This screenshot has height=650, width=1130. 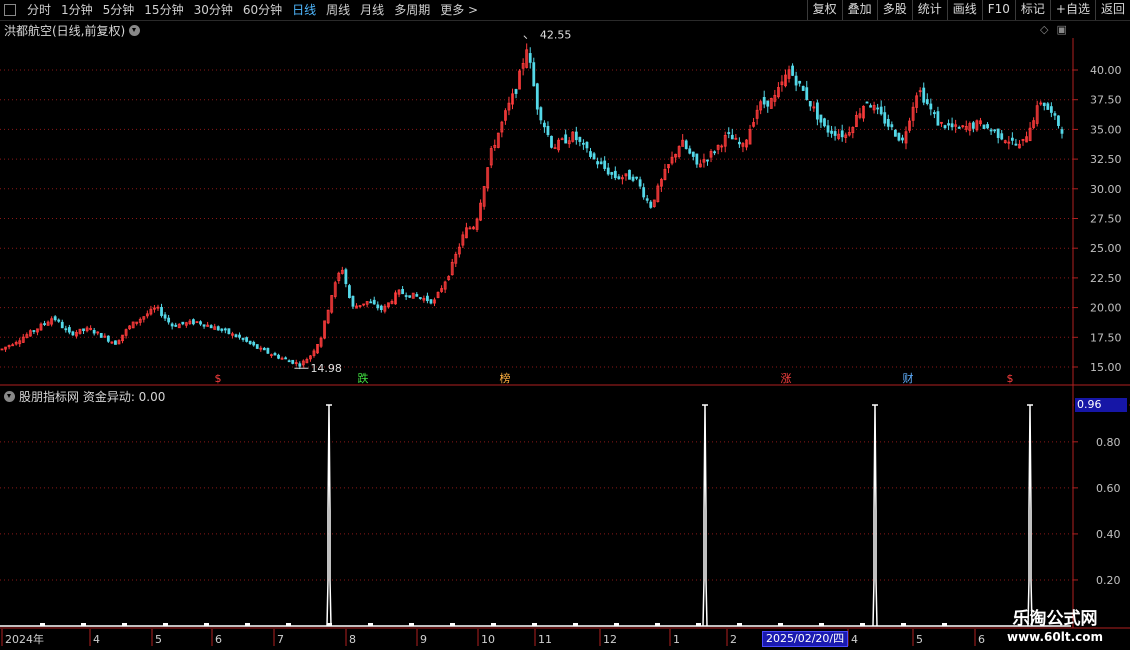 What do you see at coordinates (805, 639) in the screenshot?
I see `highlighted-date: 2025/02/20/四` at bounding box center [805, 639].